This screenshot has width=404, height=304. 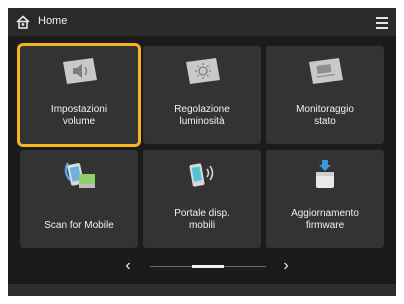 What do you see at coordinates (202, 71) in the screenshot?
I see `brightness-icon` at bounding box center [202, 71].